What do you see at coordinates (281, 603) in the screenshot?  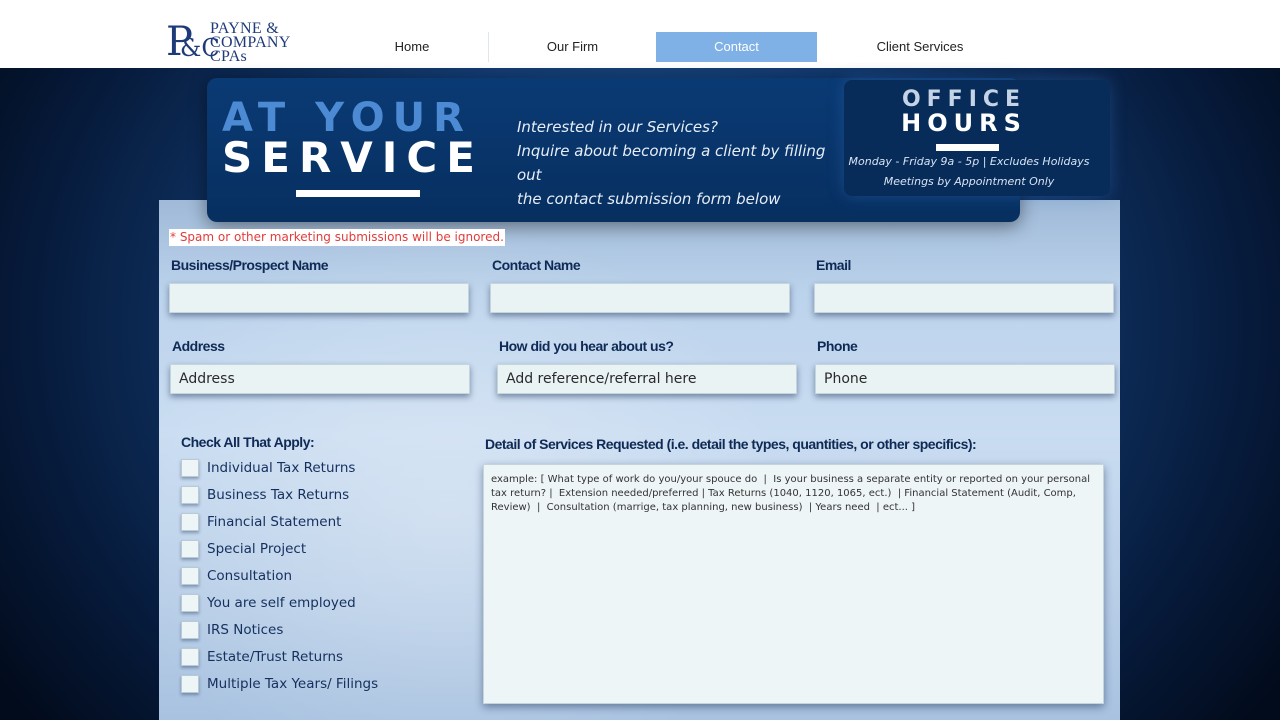 I see `checkbox-label: You are self employed` at bounding box center [281, 603].